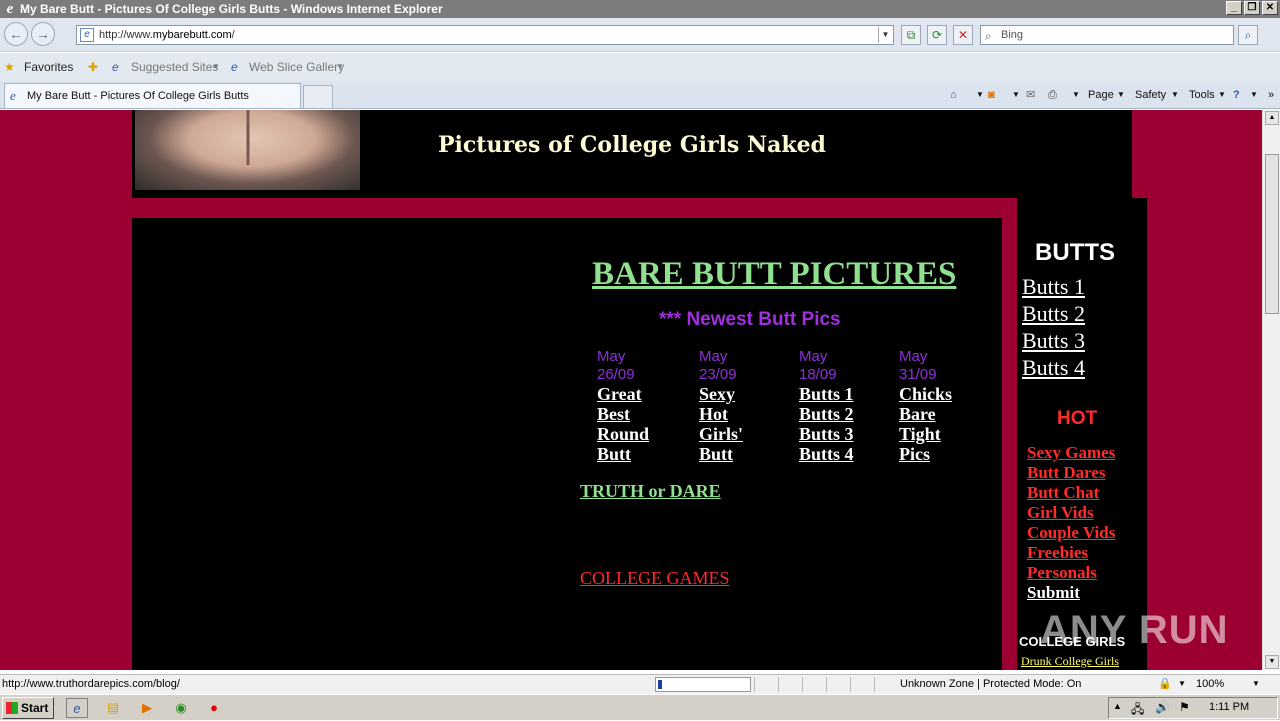  What do you see at coordinates (1066, 473) in the screenshot?
I see `sidebar-item-butt-dares: Butt Dares` at bounding box center [1066, 473].